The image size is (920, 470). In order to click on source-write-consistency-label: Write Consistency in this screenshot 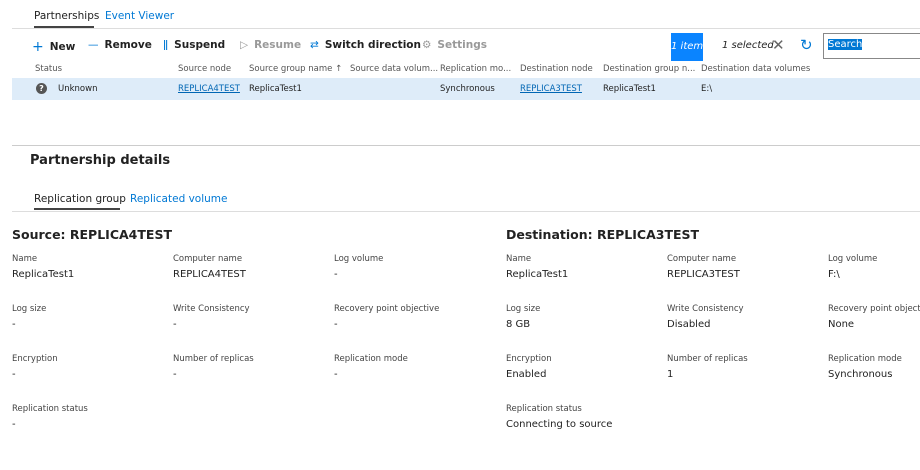, I will do `click(211, 309)`.